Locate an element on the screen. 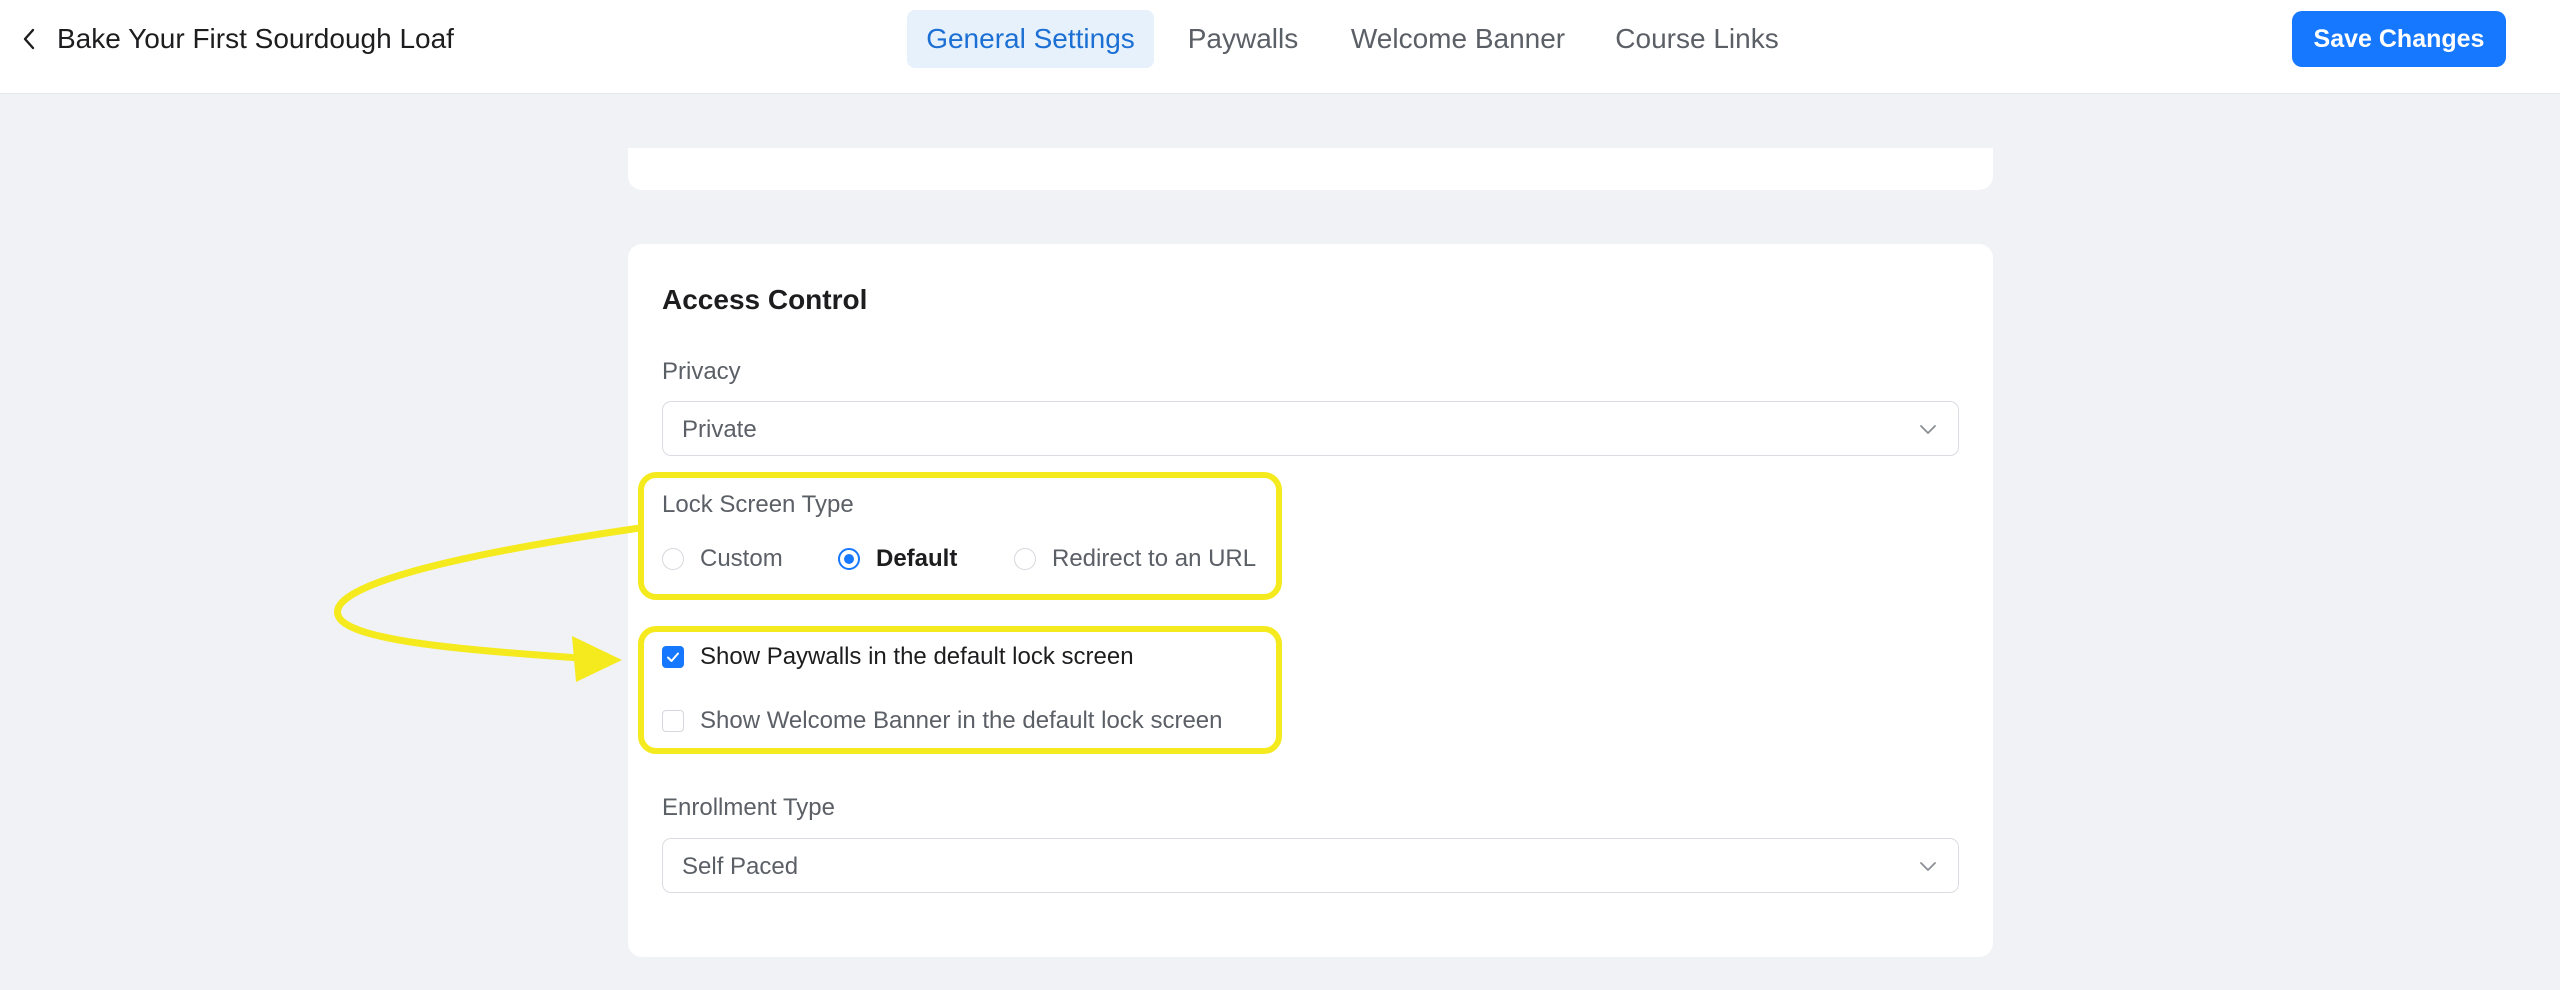  checkmark-icon is located at coordinates (673, 657).